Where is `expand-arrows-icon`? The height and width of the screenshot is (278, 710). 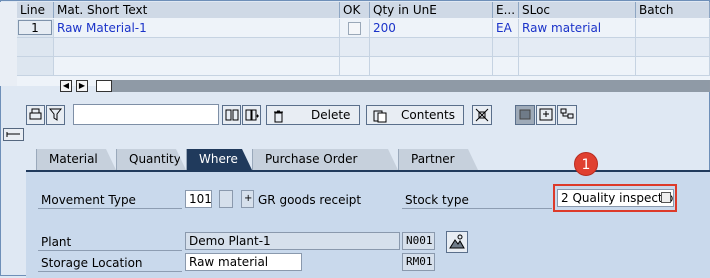
expand-arrows-icon is located at coordinates (482, 115).